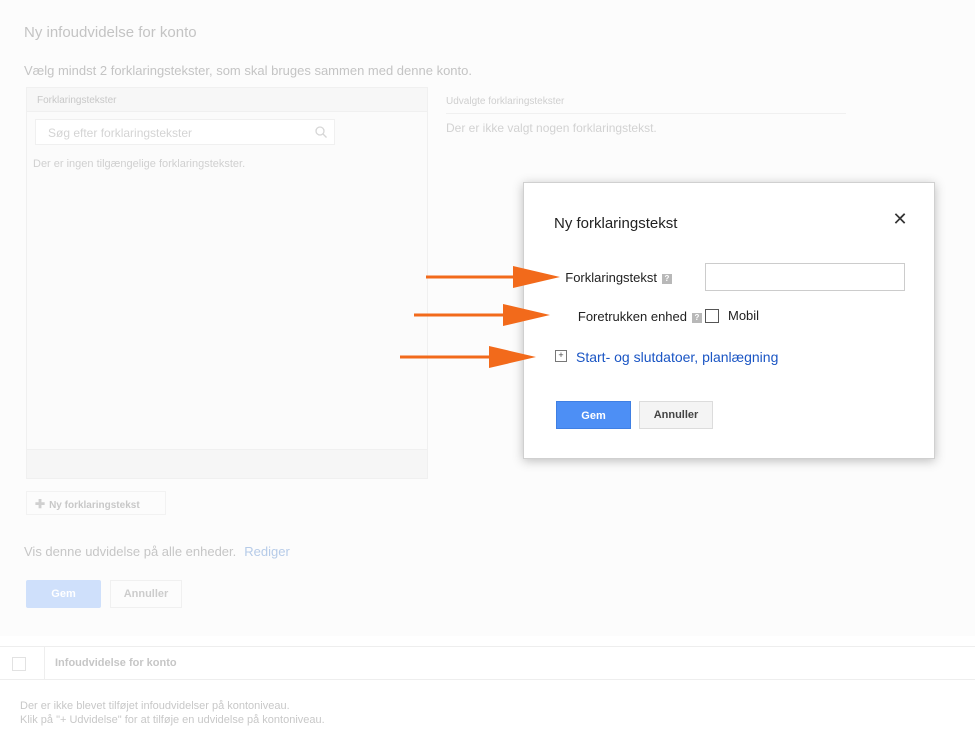  I want to click on cancel-button: Annuller, so click(676, 415).